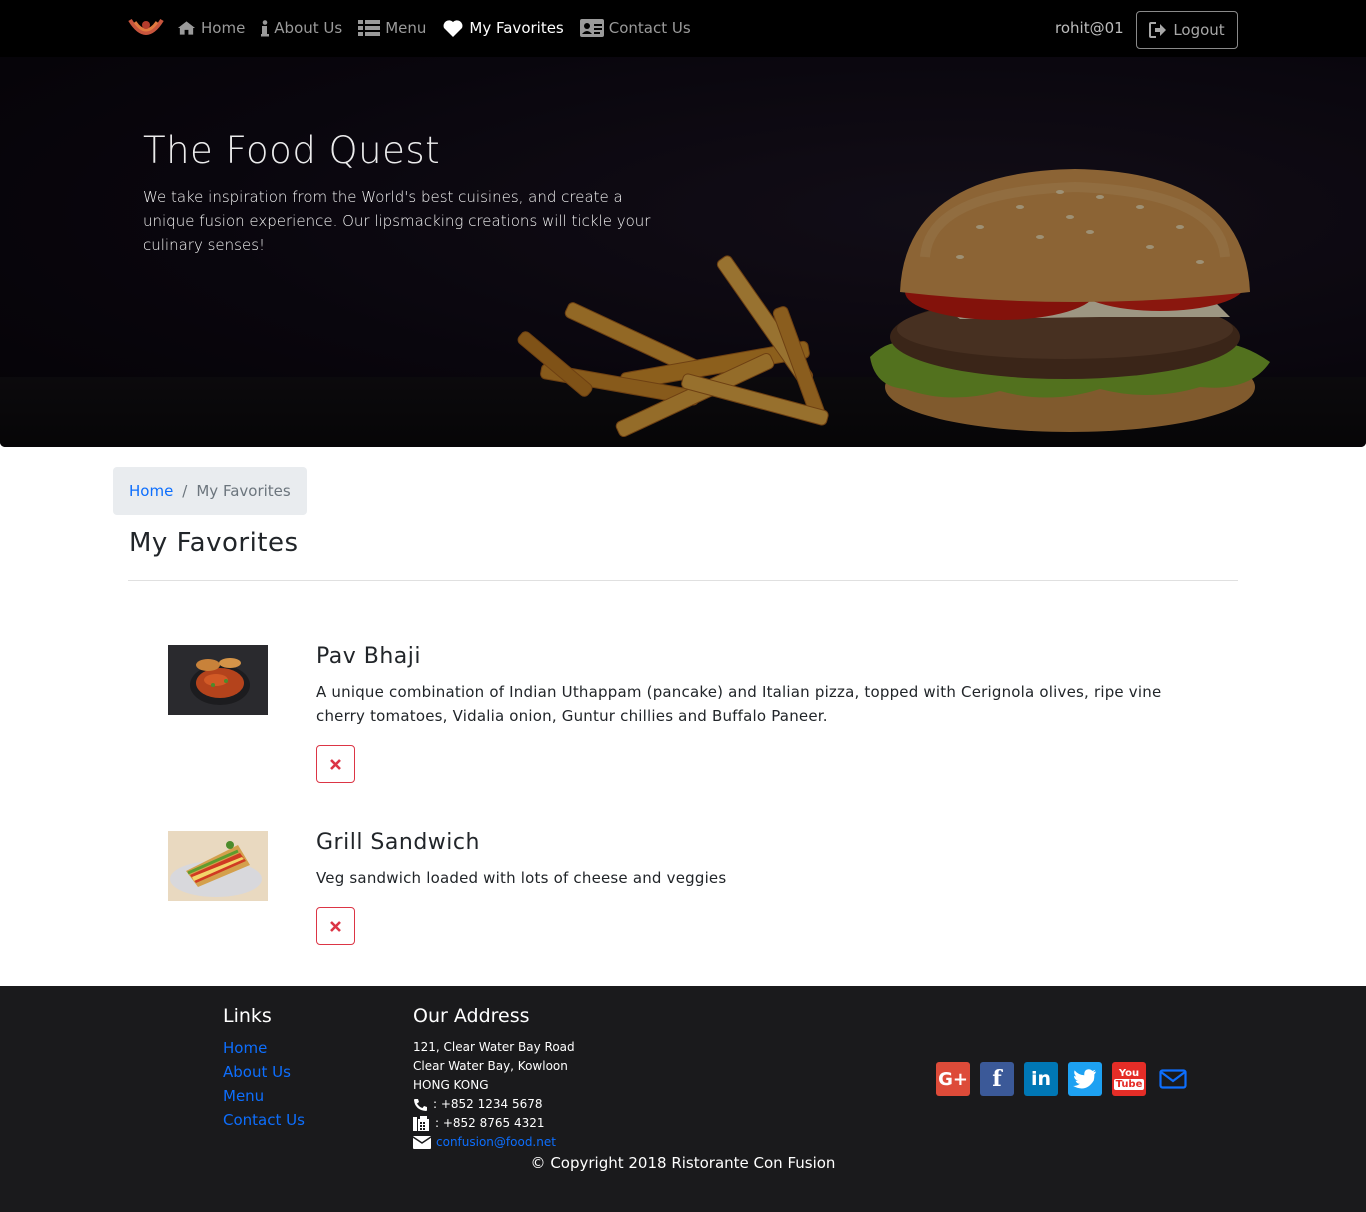 This screenshot has width=1366, height=1212. Describe the element at coordinates (494, 1047) in the screenshot. I see `address-line: 121, Clear Water Bay Road` at that location.